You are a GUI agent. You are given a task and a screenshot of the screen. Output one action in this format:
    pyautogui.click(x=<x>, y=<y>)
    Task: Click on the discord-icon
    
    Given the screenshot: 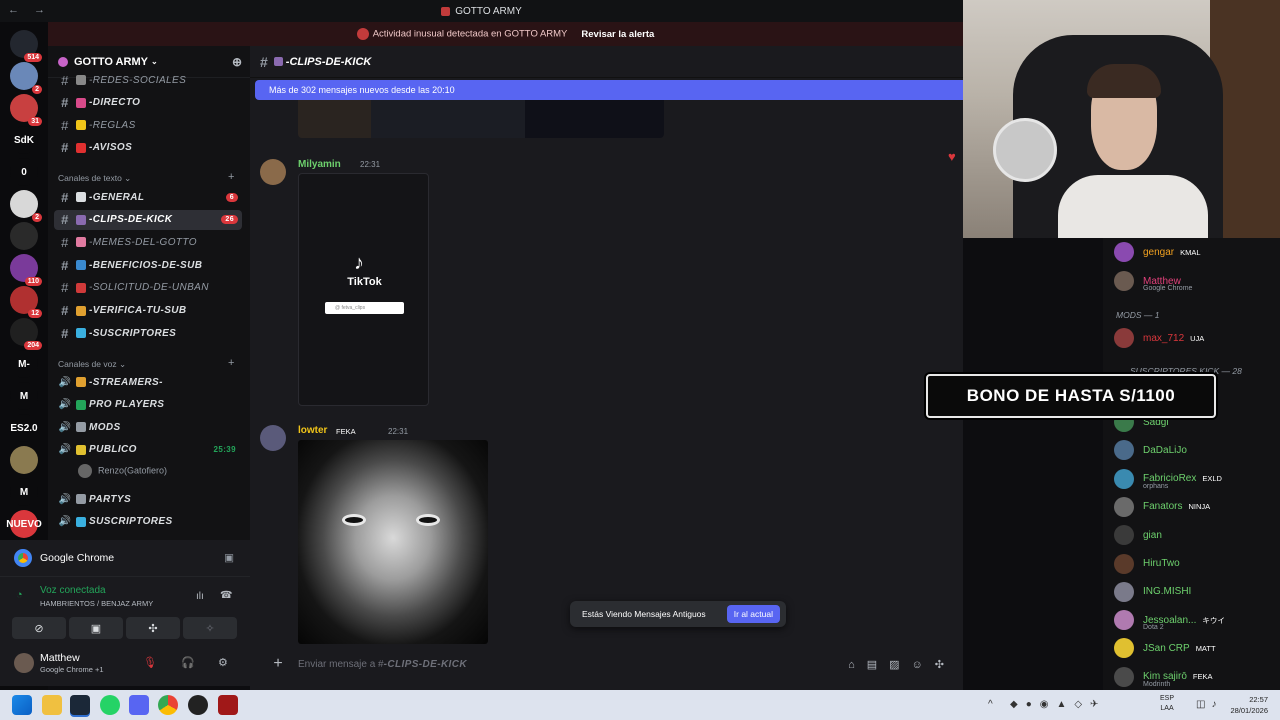 What is the action you would take?
    pyautogui.click(x=139, y=705)
    